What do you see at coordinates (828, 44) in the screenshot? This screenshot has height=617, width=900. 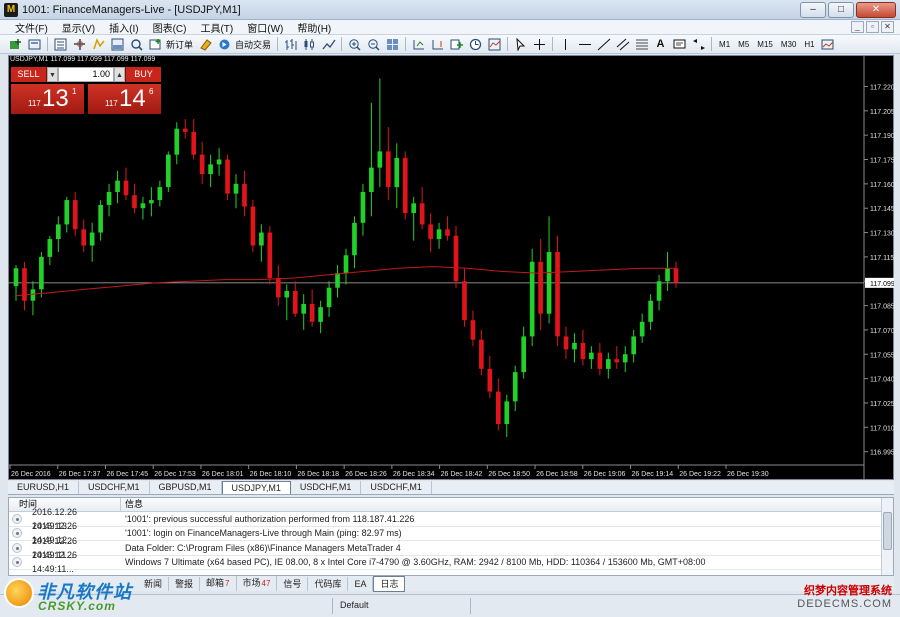 I see `more-timeframes-icon` at bounding box center [828, 44].